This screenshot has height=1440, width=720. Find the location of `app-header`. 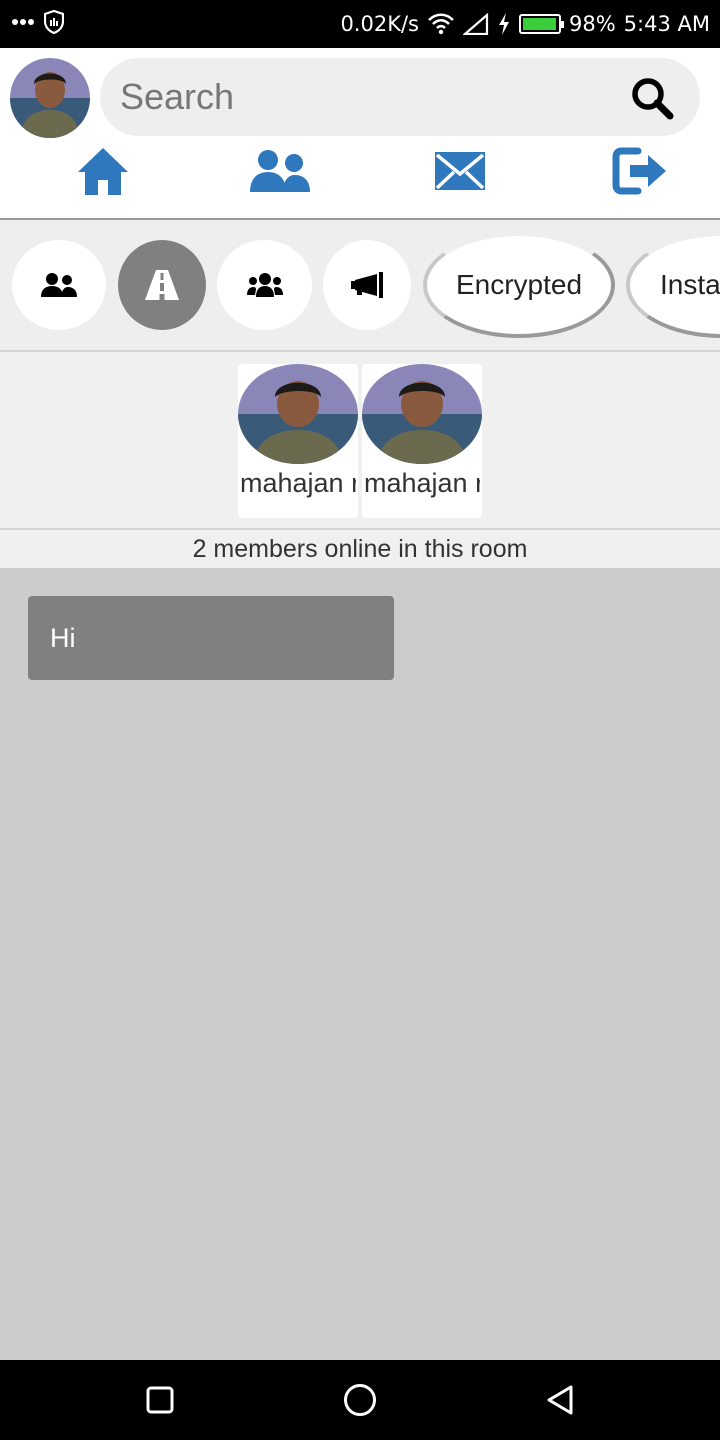

app-header is located at coordinates (360, 134).